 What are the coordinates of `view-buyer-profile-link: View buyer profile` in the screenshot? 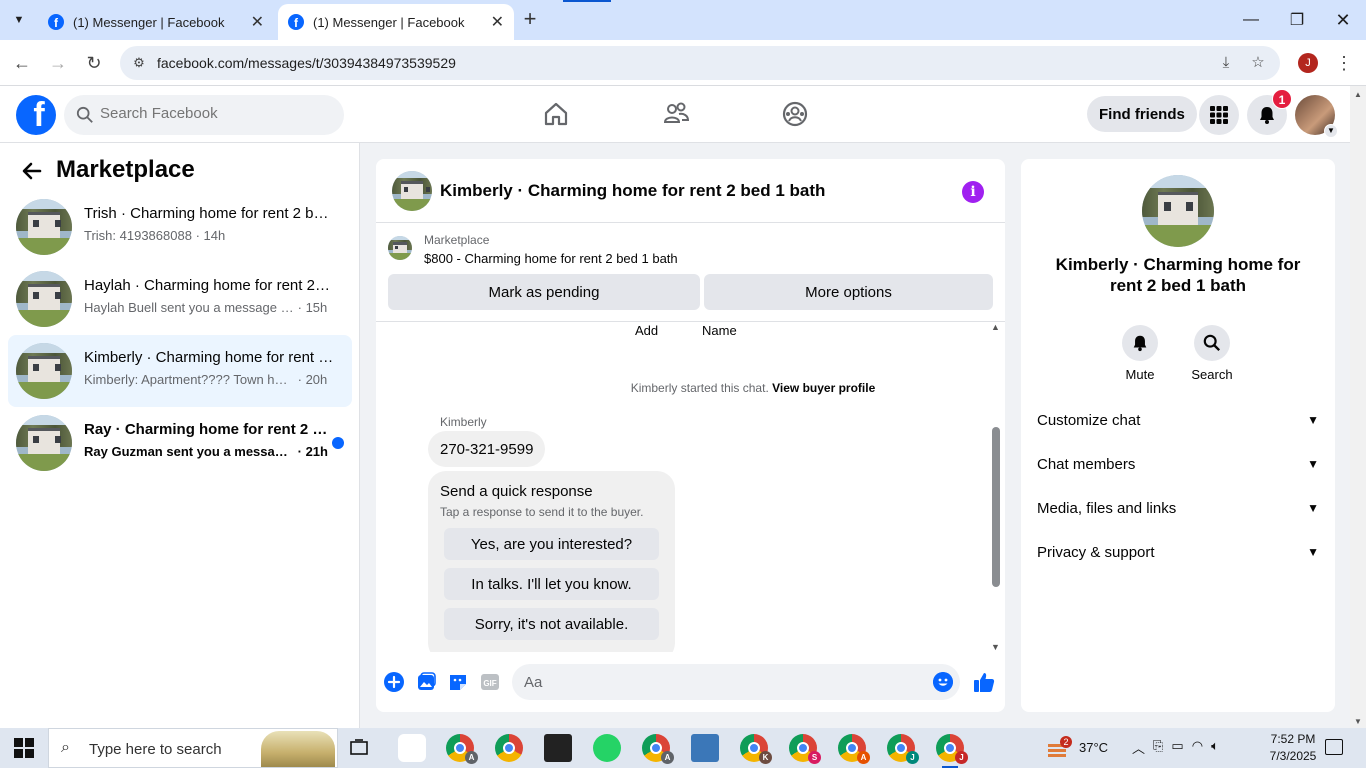 It's located at (823, 388).